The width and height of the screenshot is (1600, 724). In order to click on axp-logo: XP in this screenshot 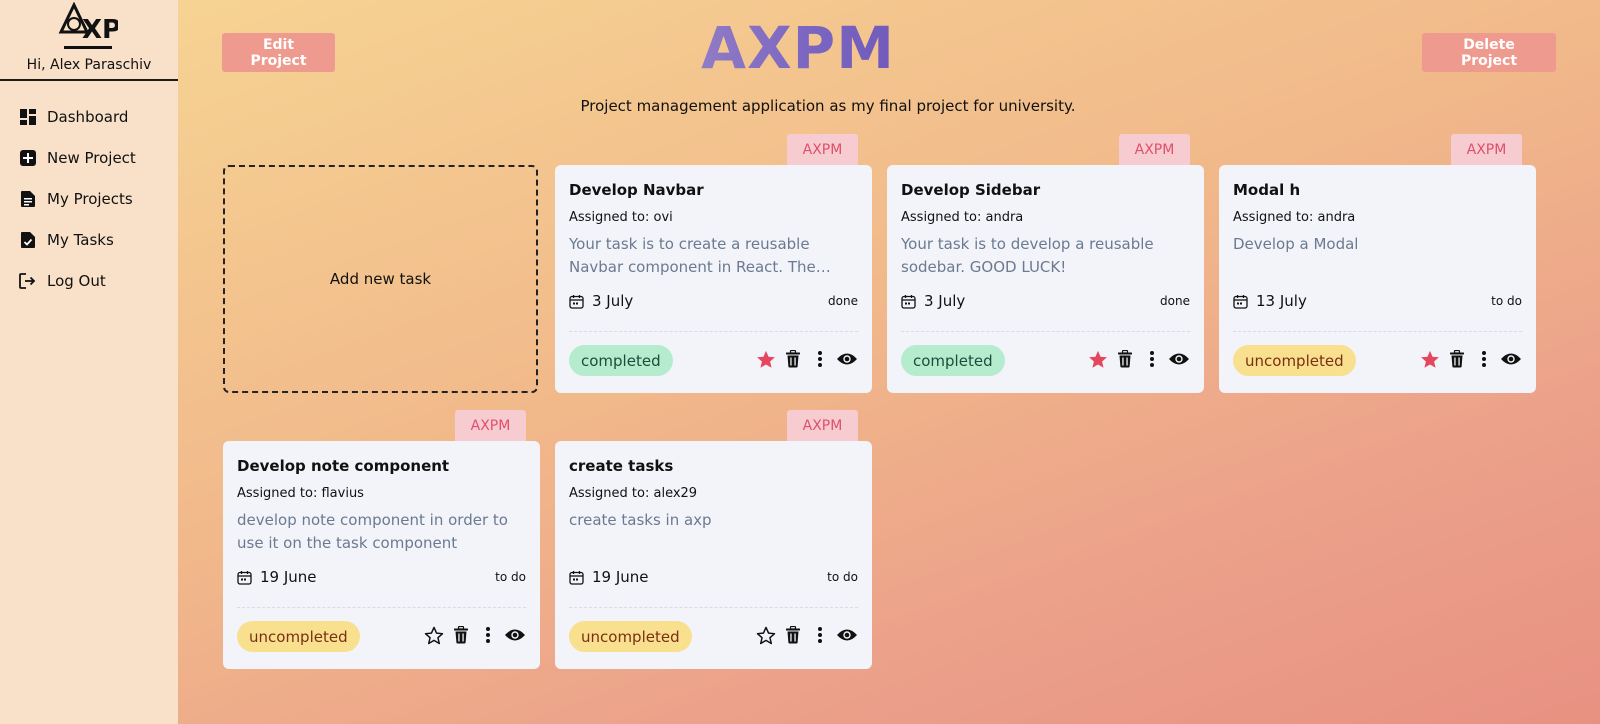, I will do `click(89, 28)`.